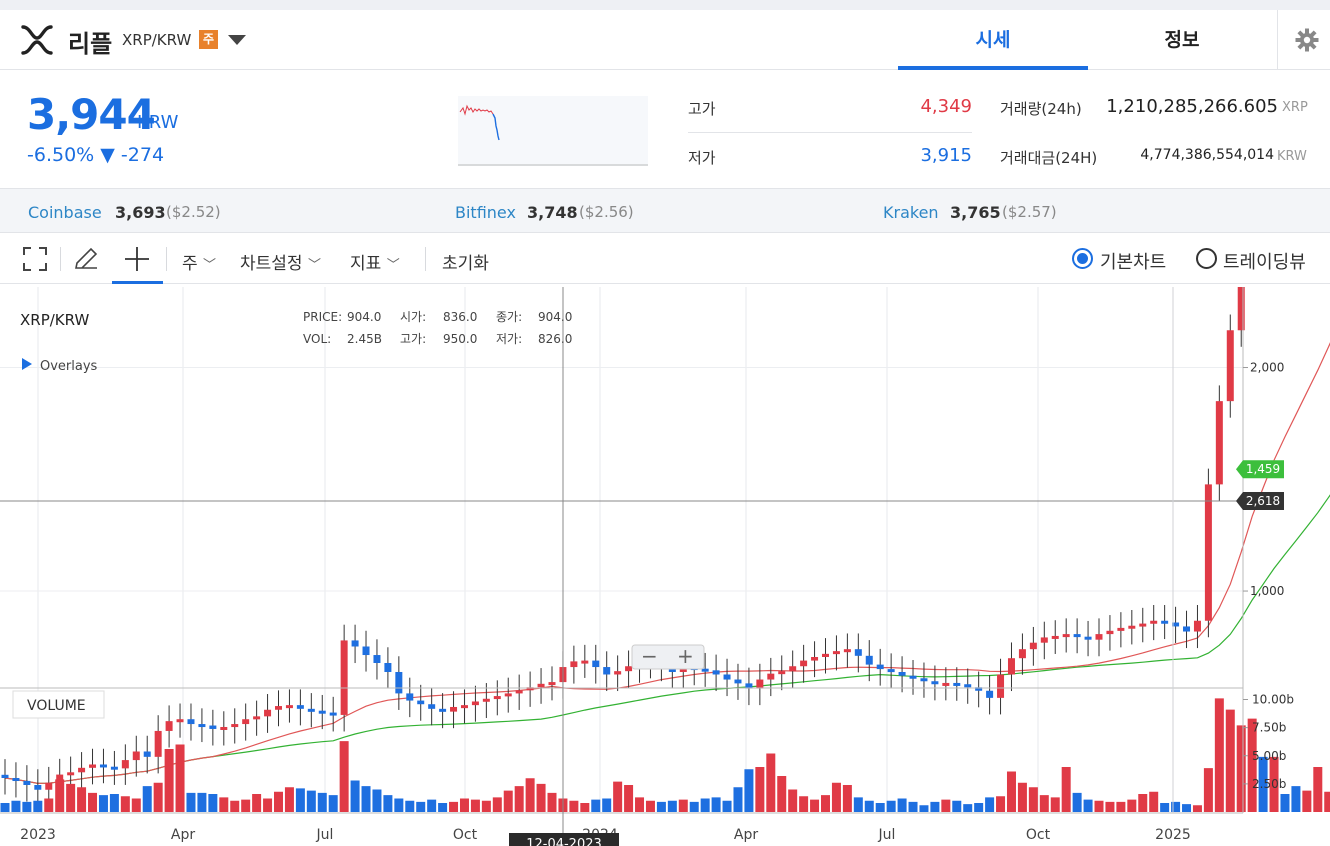  What do you see at coordinates (685, 656) in the screenshot?
I see `zoom-in-icon: +` at bounding box center [685, 656].